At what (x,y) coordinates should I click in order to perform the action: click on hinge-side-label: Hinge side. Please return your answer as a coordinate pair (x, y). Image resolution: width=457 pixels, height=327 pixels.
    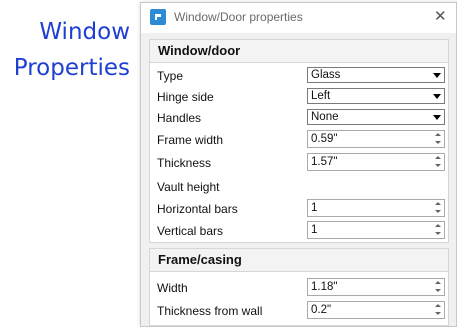
    Looking at the image, I should click on (185, 97).